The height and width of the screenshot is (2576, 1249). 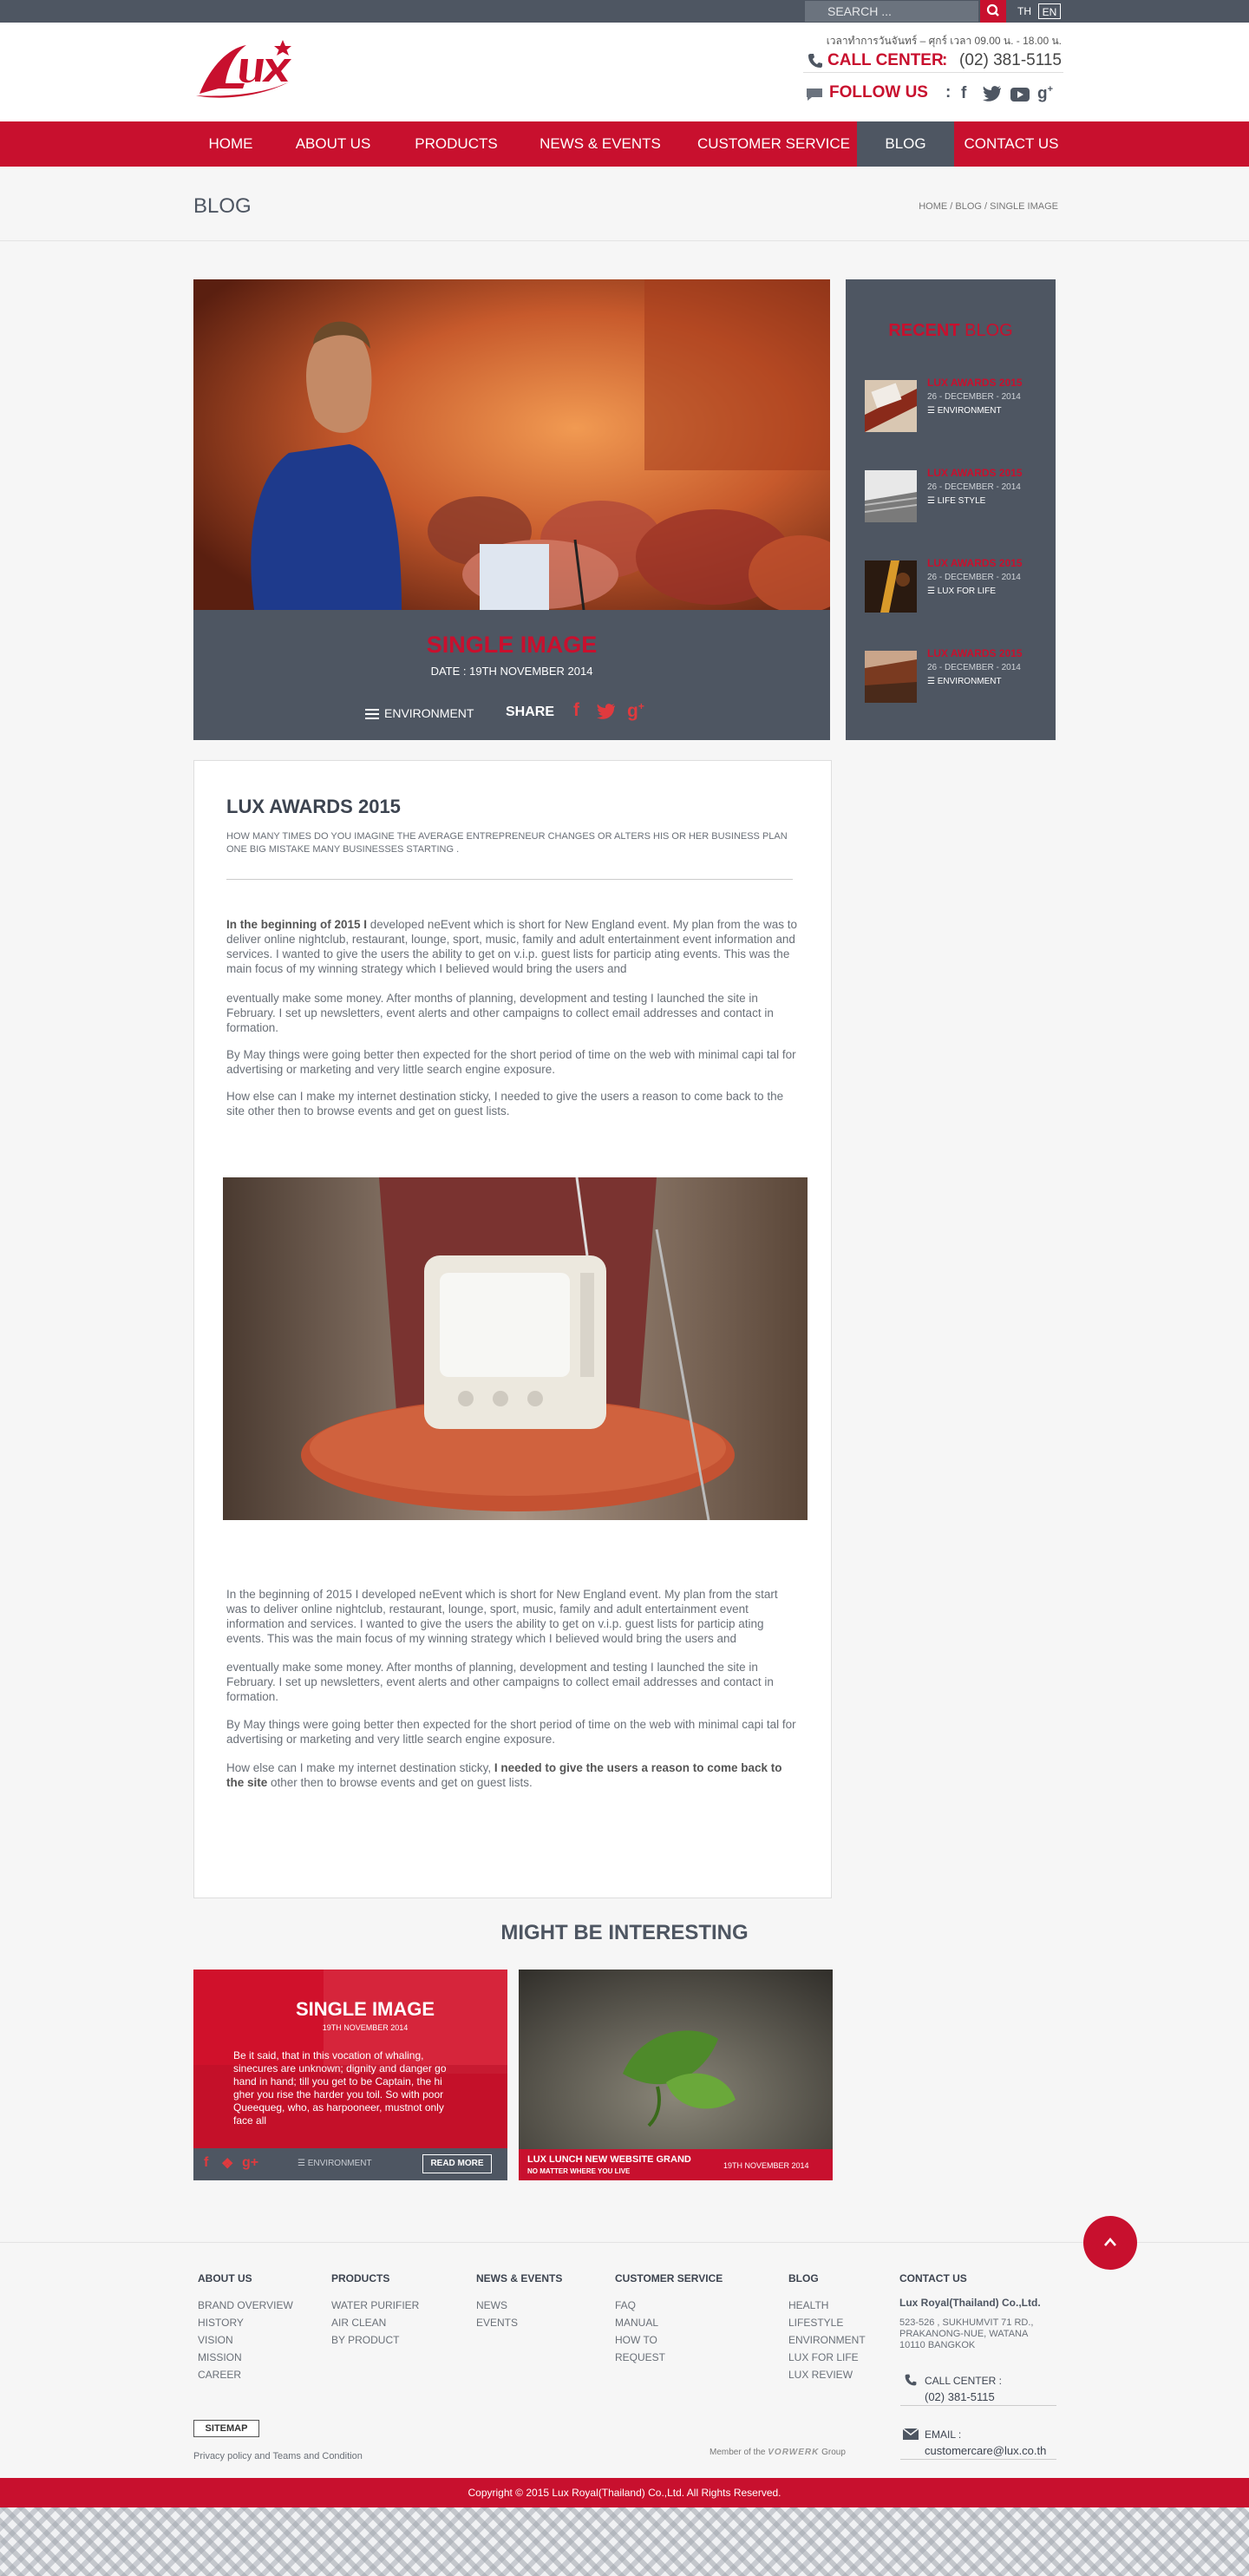 I want to click on recent-blog-thumb, so click(x=891, y=406).